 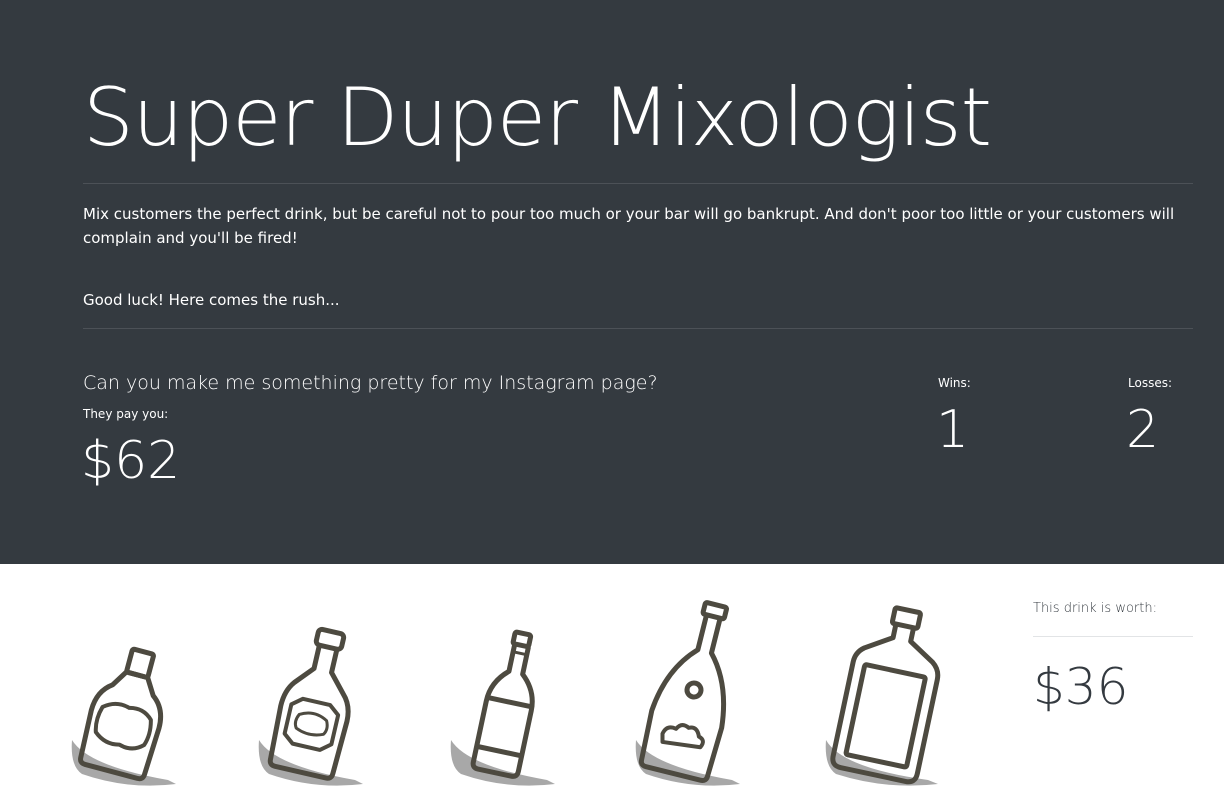 What do you see at coordinates (1150, 383) in the screenshot?
I see `losses-label: Losses:` at bounding box center [1150, 383].